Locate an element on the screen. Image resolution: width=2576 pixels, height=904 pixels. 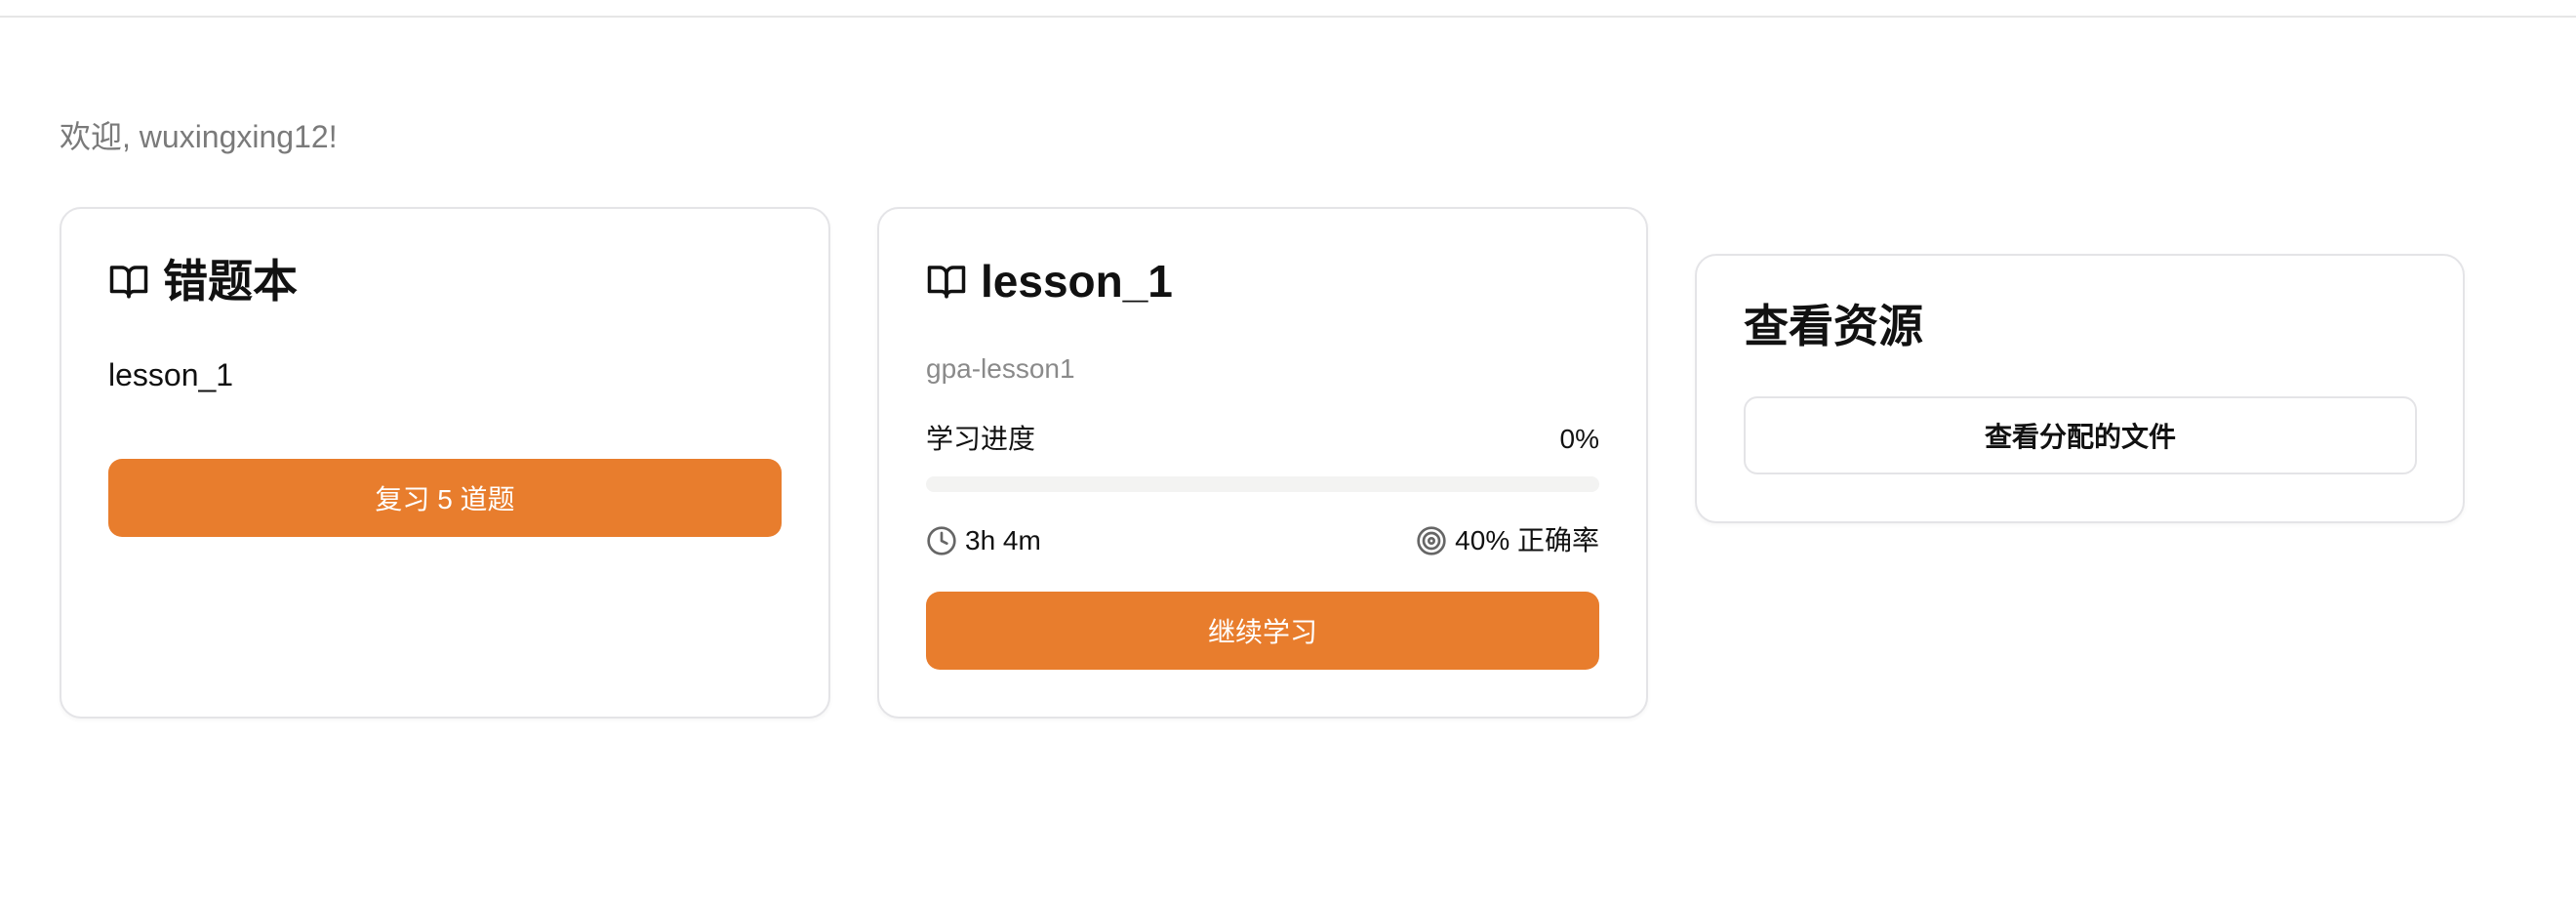
review-mistakes-button: 复习 5 道题 is located at coordinates (445, 498).